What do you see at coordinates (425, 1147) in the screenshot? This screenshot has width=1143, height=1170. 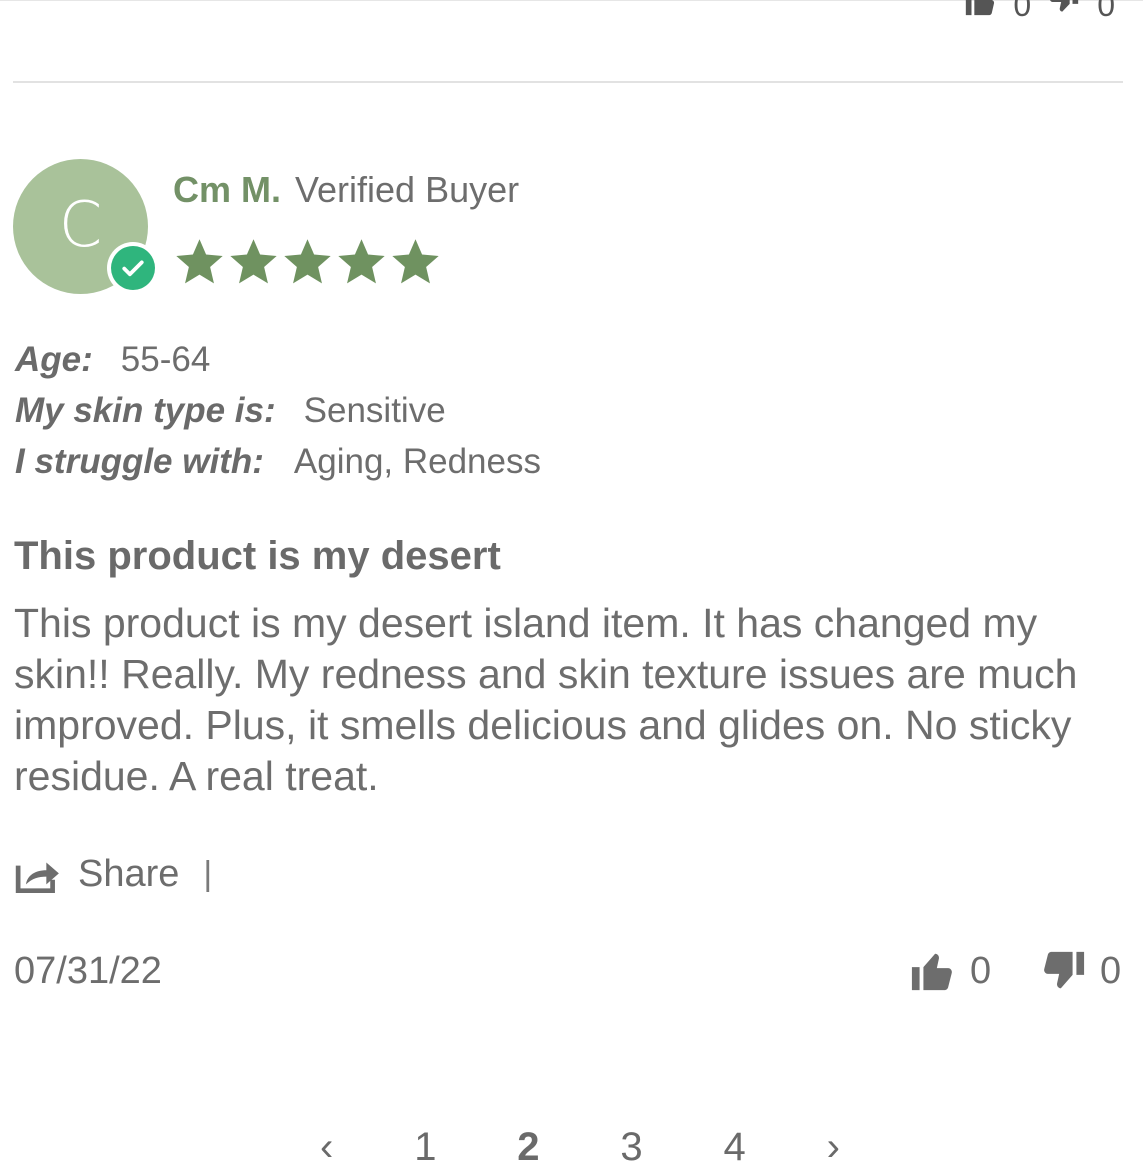 I see `pagination-page: 1` at bounding box center [425, 1147].